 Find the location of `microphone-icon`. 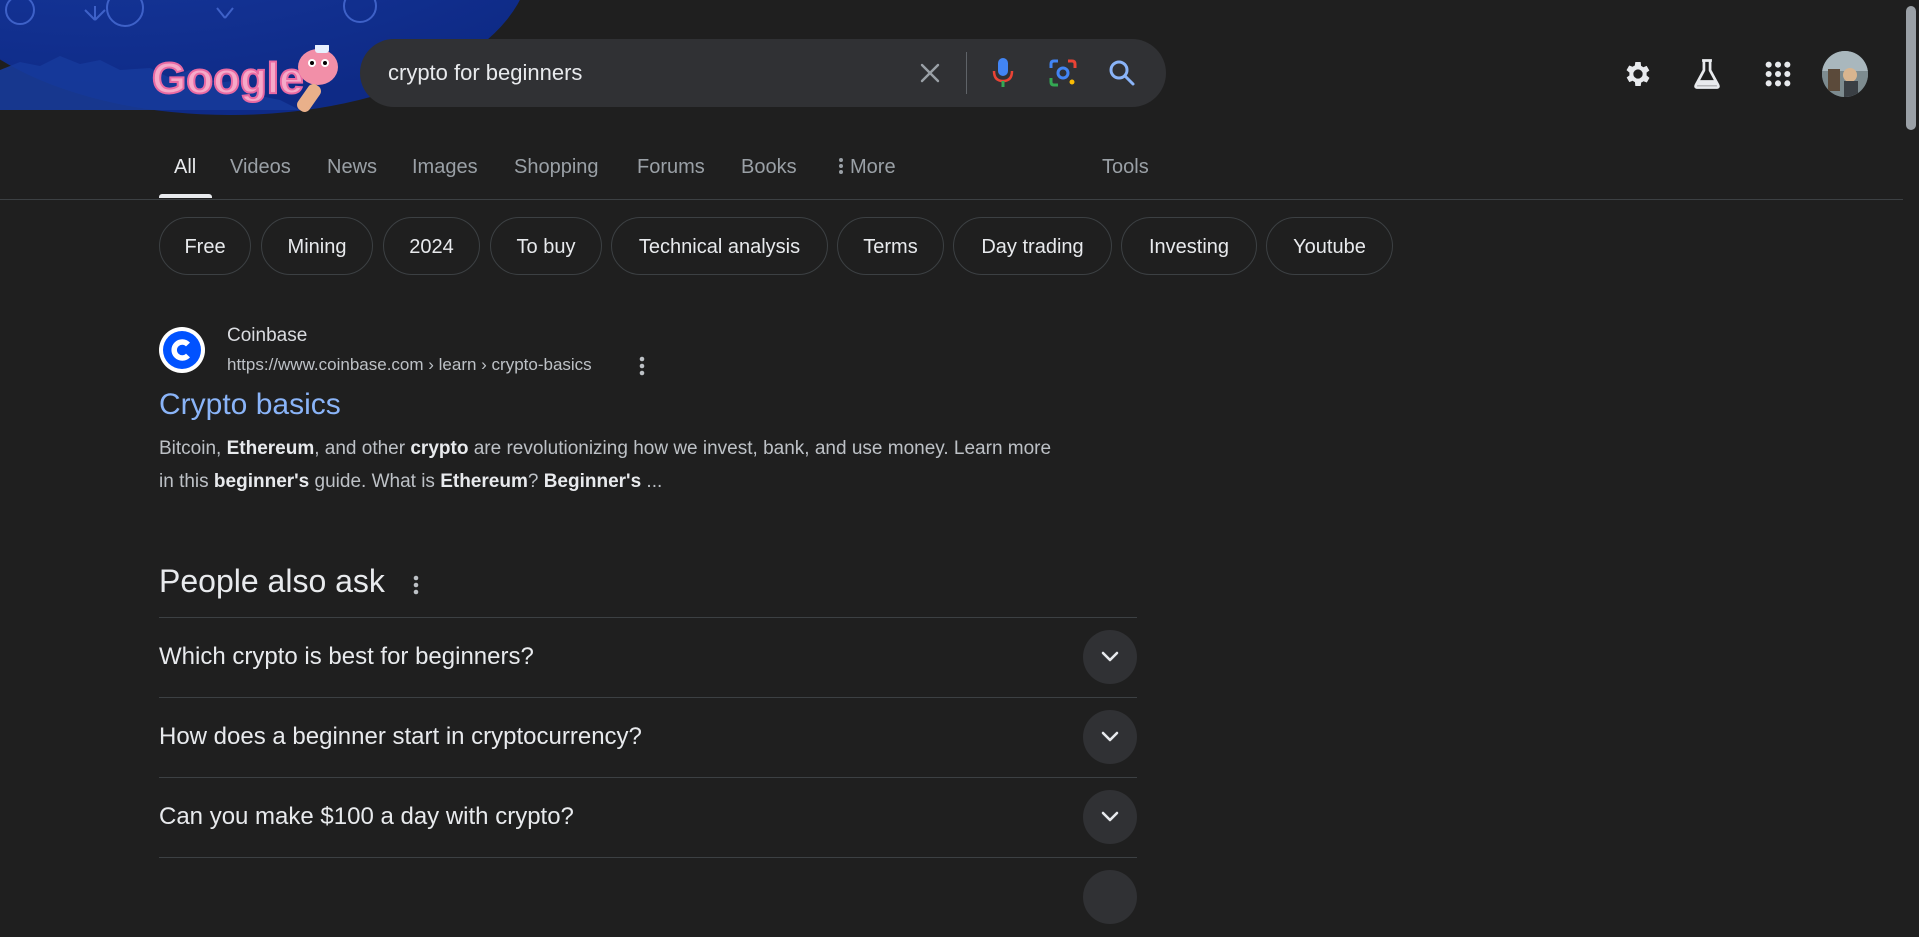

microphone-icon is located at coordinates (1003, 73).